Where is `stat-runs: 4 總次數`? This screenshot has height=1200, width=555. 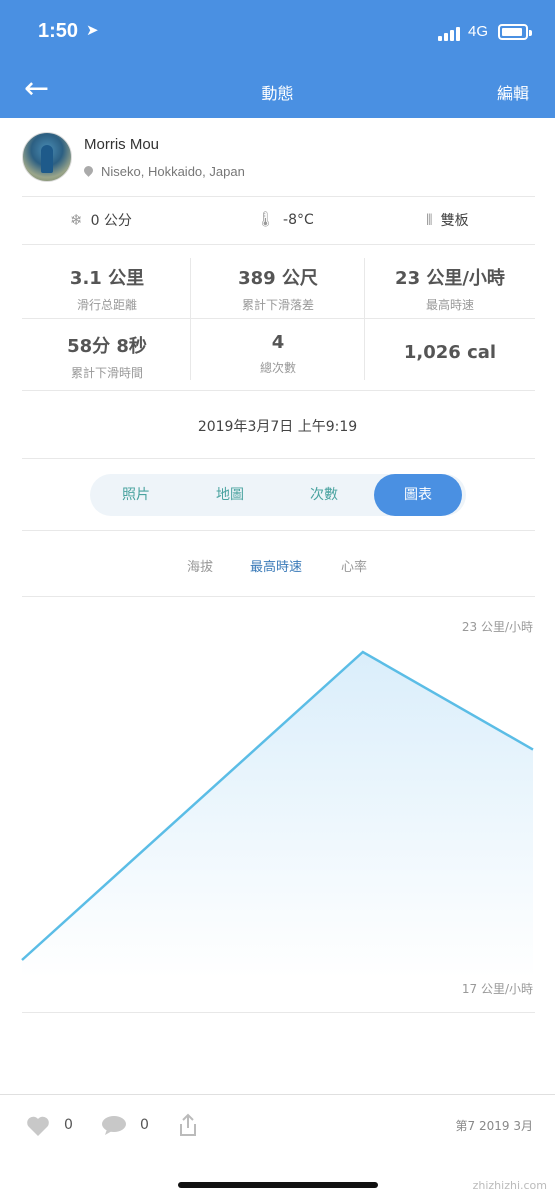 stat-runs: 4 總次數 is located at coordinates (278, 354).